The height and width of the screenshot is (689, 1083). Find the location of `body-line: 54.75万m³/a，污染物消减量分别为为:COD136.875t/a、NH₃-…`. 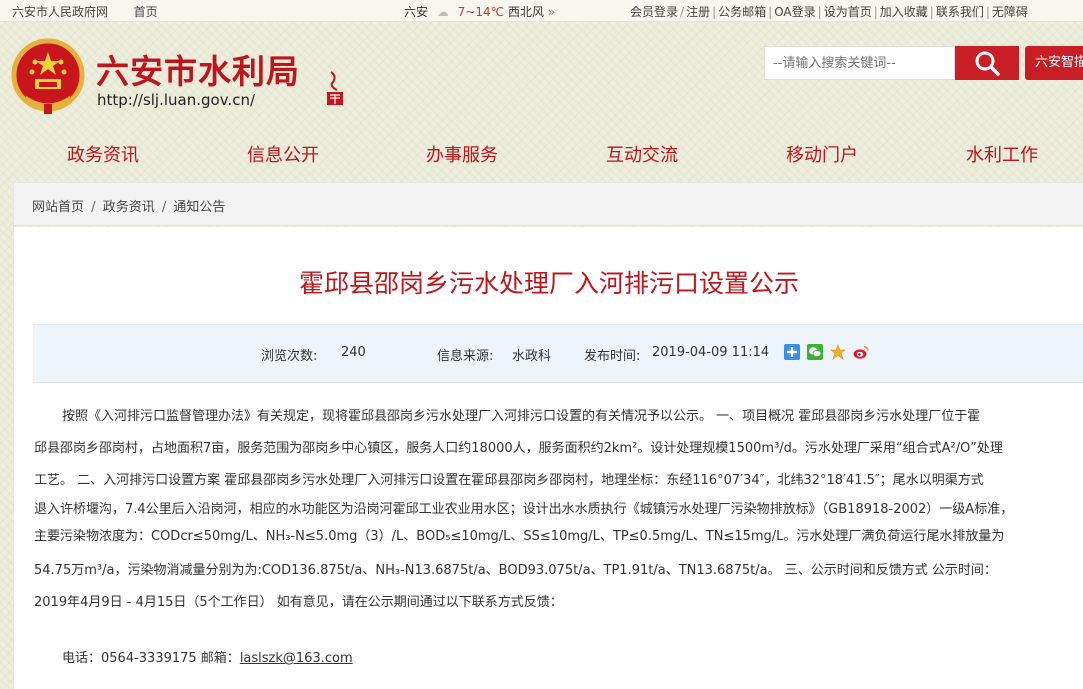

body-line: 54.75万m³/a，污染物消减量分别为为:COD136.875t/a、NH₃-… is located at coordinates (515, 570).